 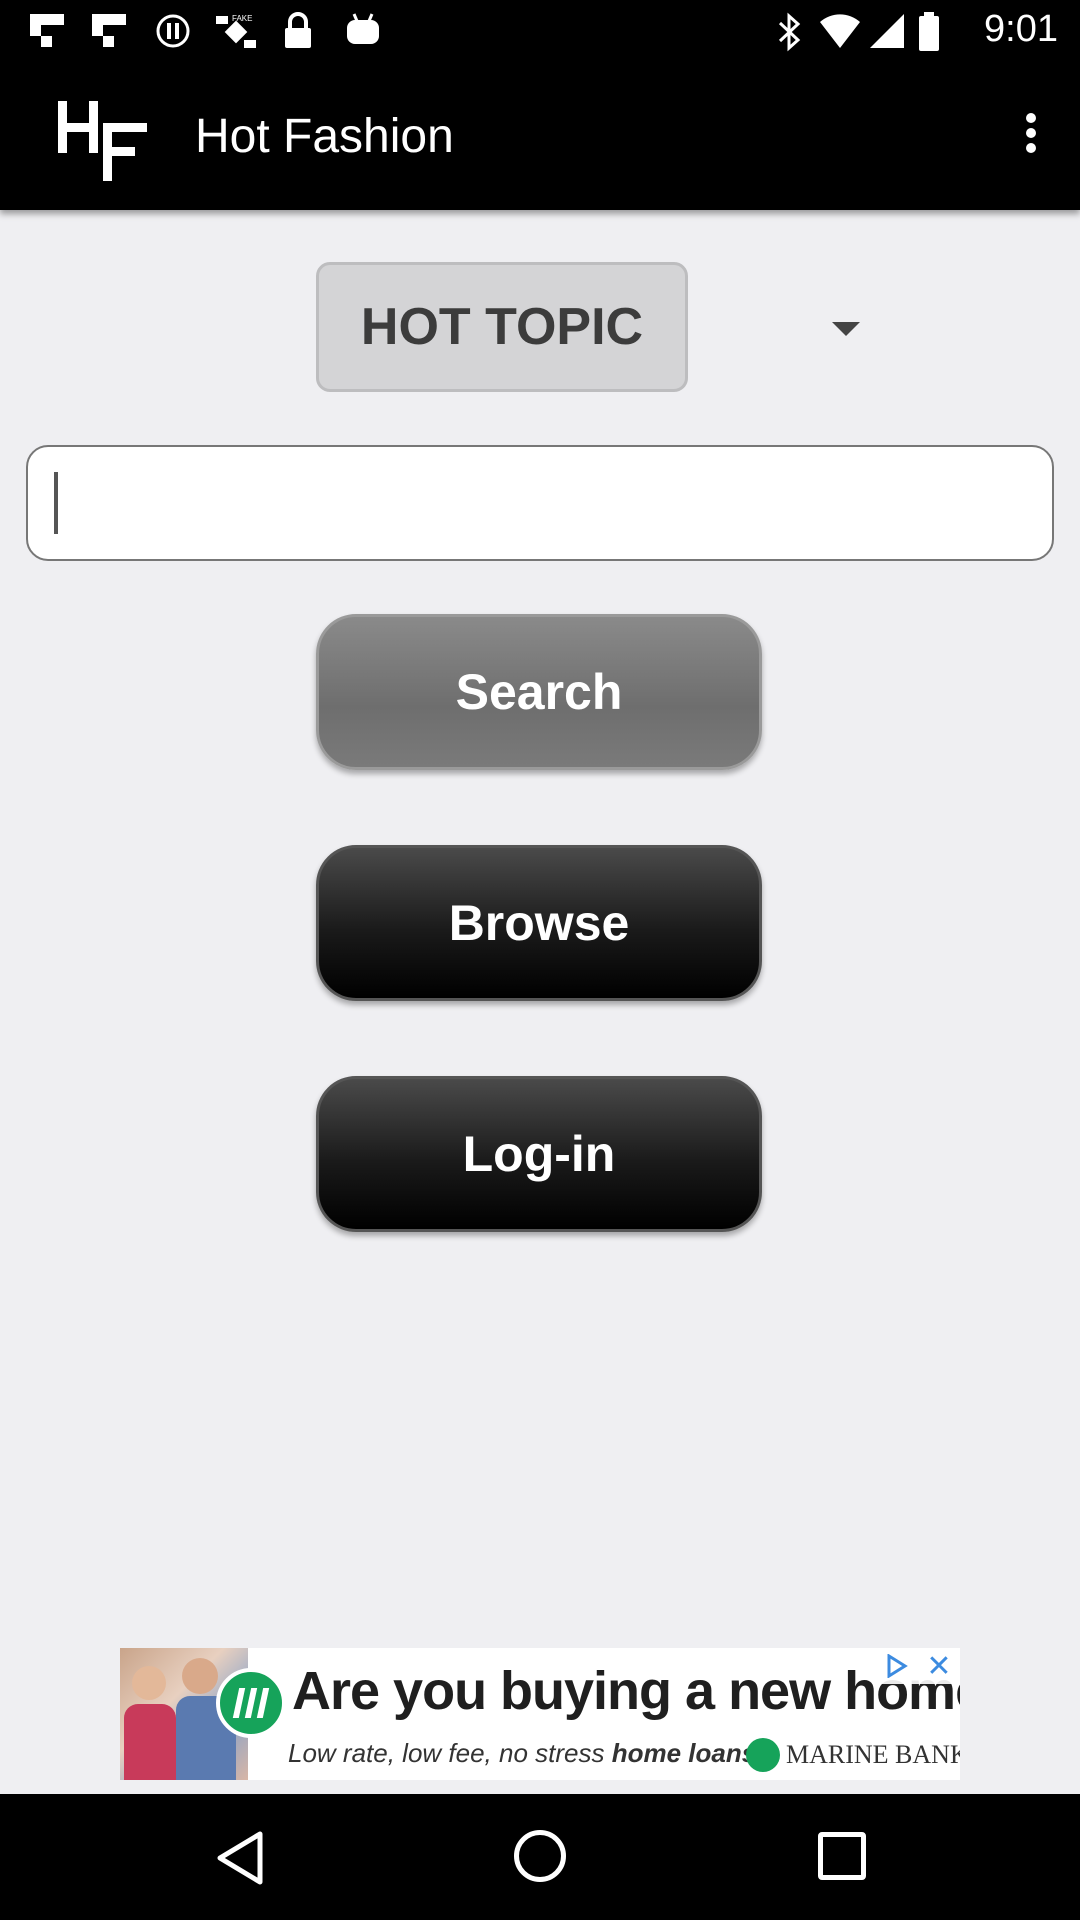 I want to click on marine-bank-logo-icon, so click(x=763, y=1755).